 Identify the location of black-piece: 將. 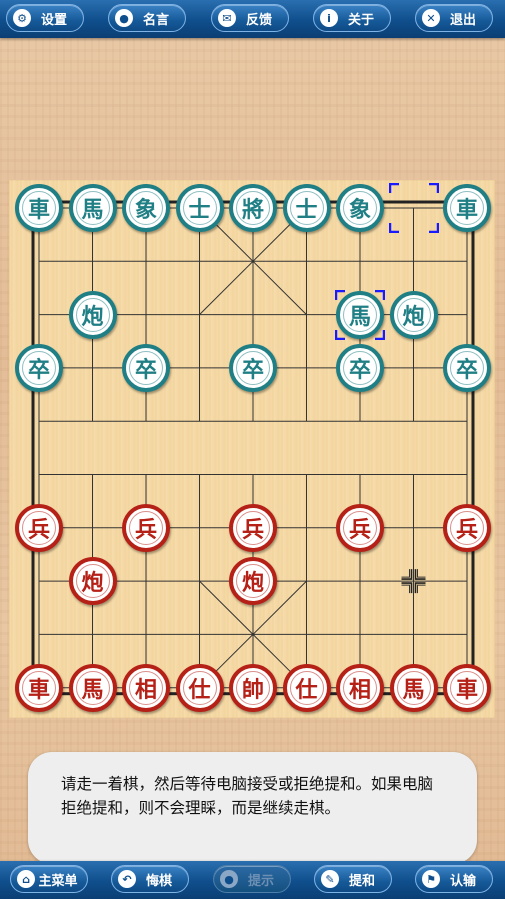
(253, 208).